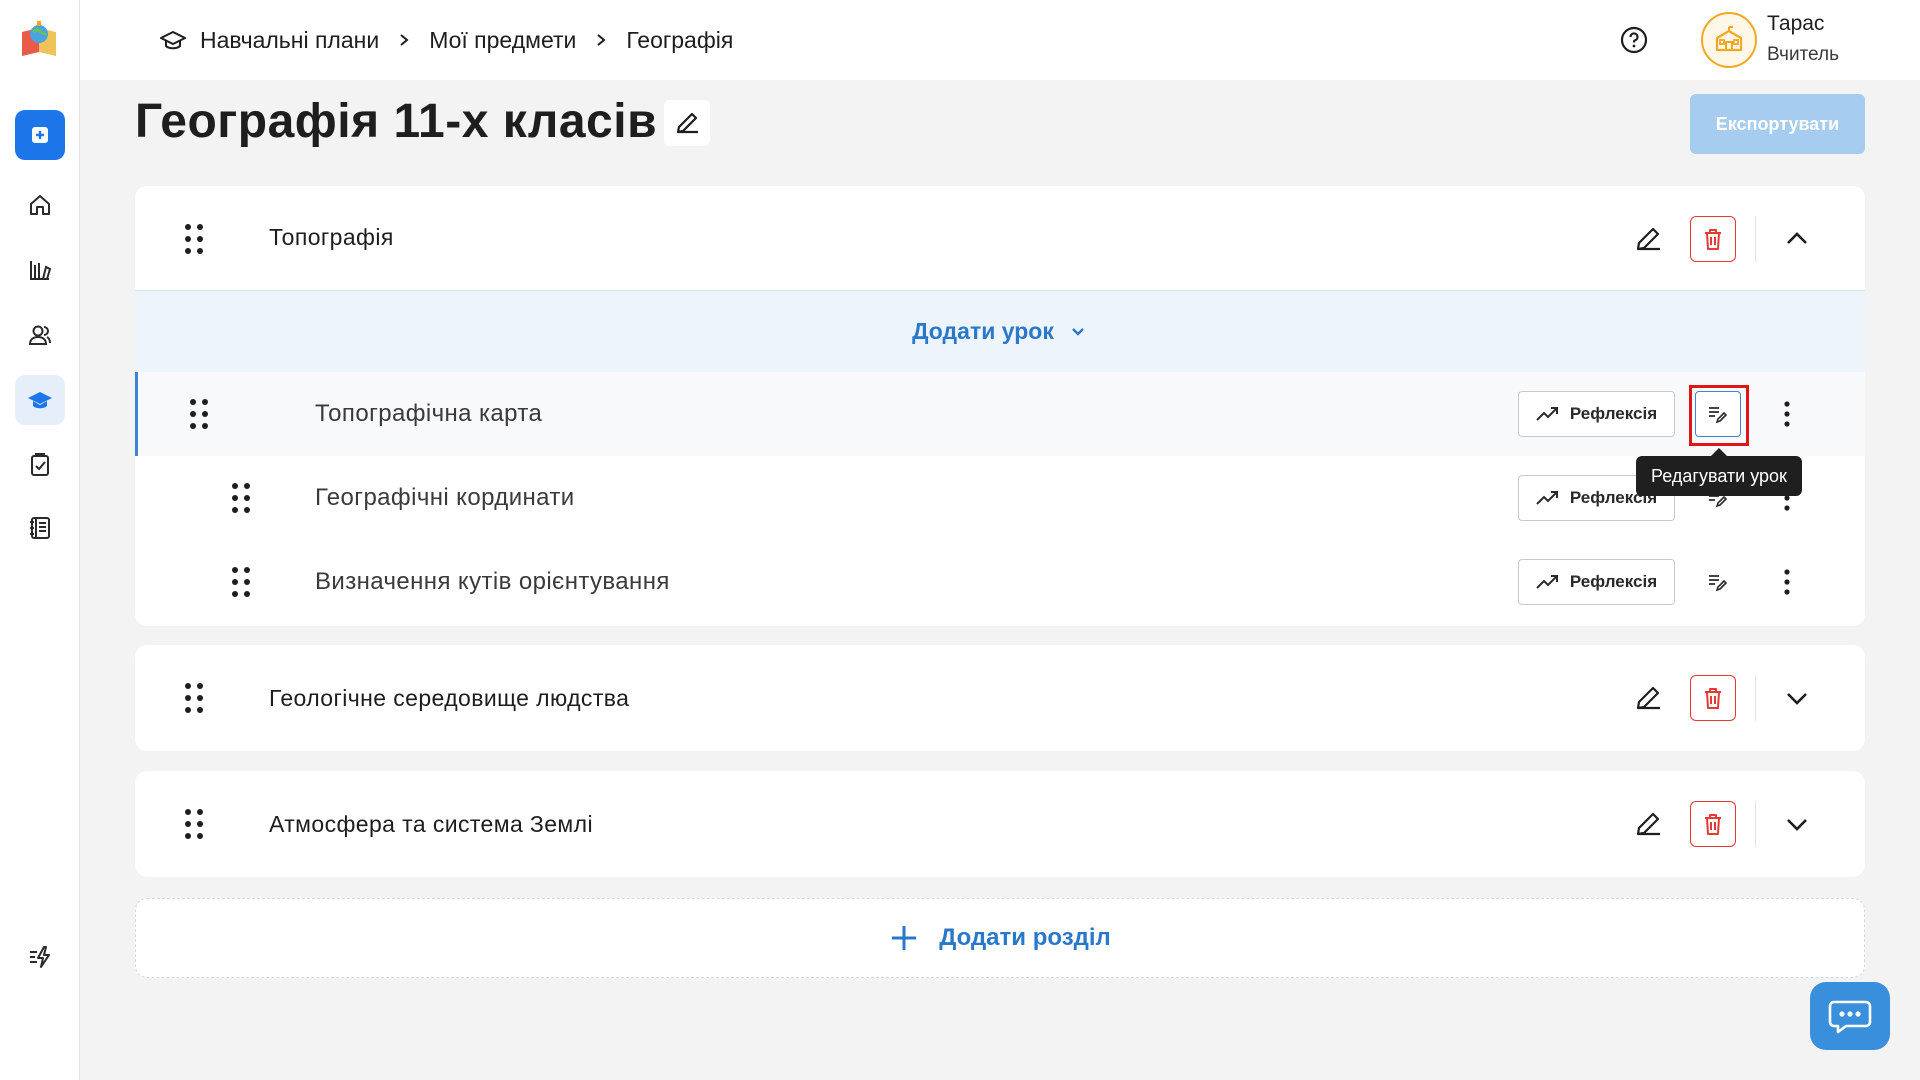 Image resolution: width=1920 pixels, height=1080 pixels. I want to click on assignment-icon, so click(40, 464).